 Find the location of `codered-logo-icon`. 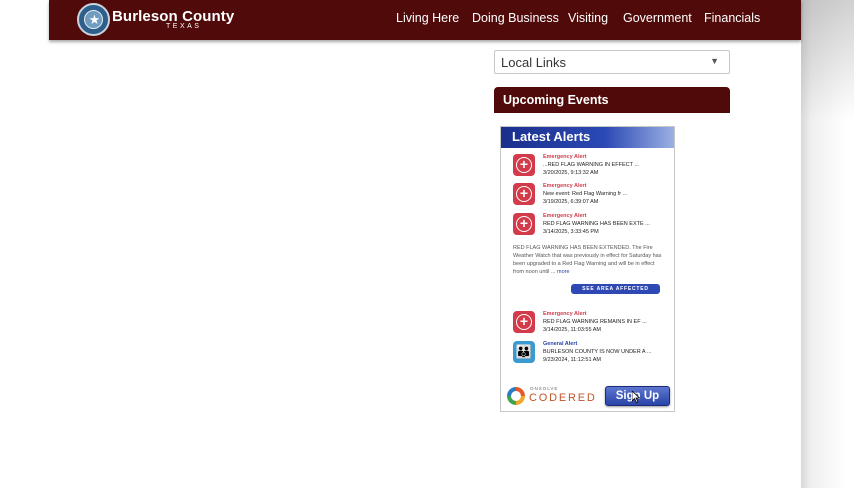

codered-logo-icon is located at coordinates (516, 396).